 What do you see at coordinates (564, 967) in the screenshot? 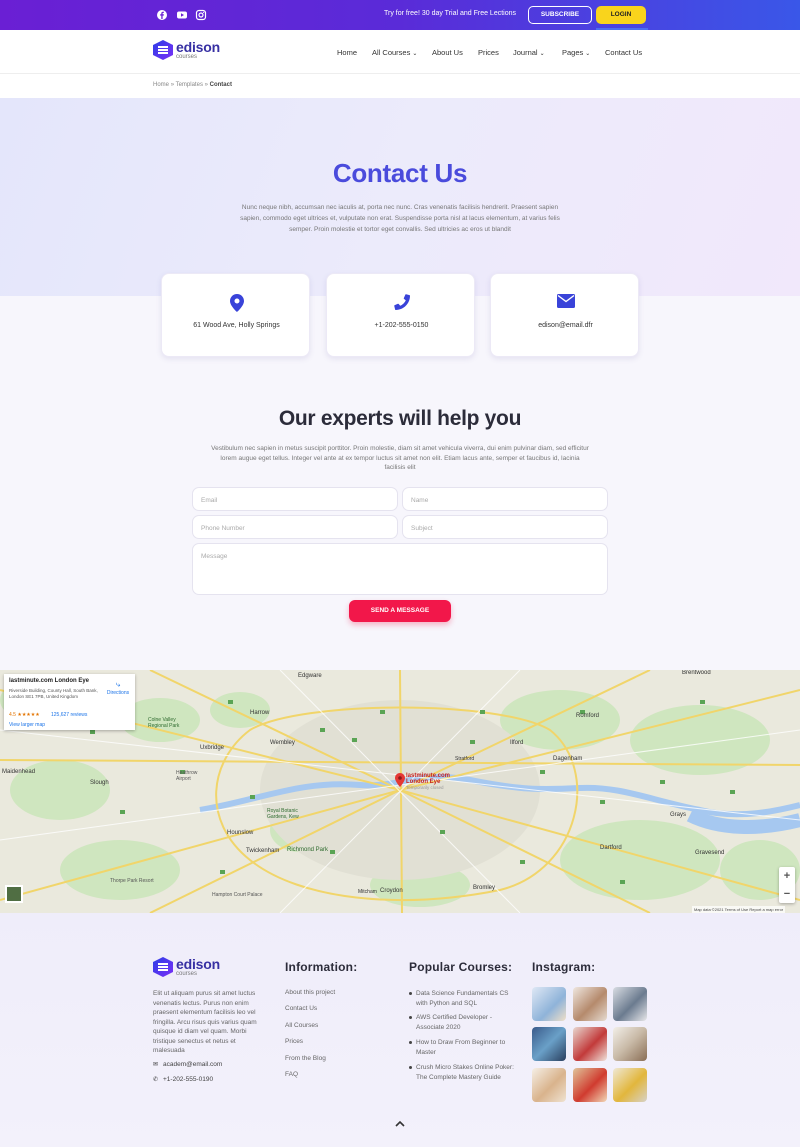
I see `footer-instagram-title: Instagram:` at bounding box center [564, 967].